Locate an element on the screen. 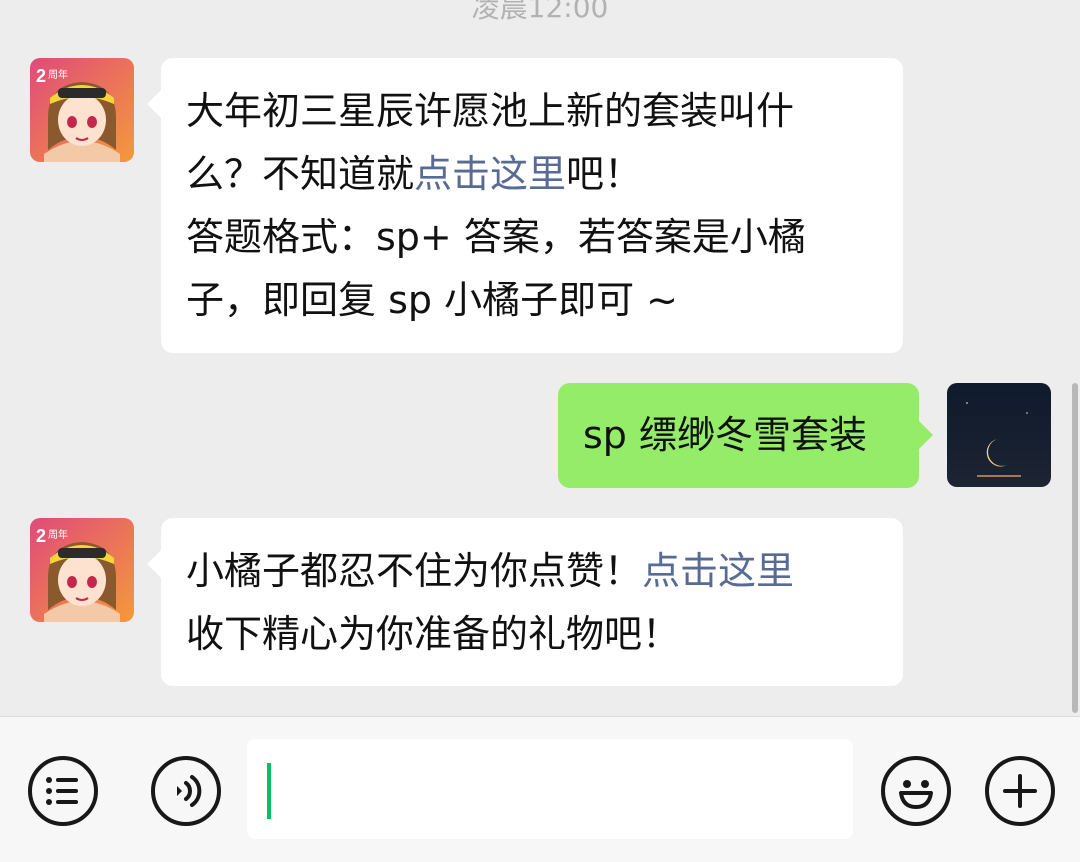 This screenshot has width=1080, height=862. message-text: 么？不知道就 is located at coordinates (300, 174).